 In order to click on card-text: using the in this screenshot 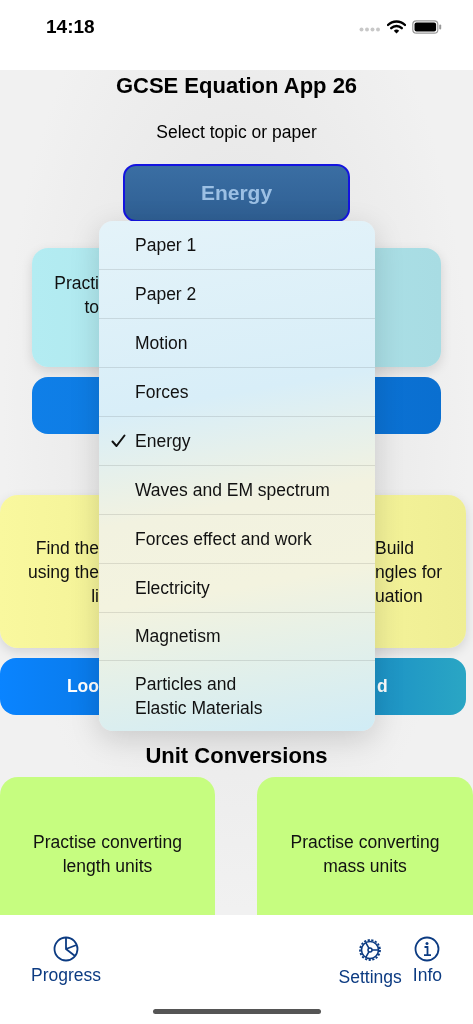, I will do `click(63, 572)`.